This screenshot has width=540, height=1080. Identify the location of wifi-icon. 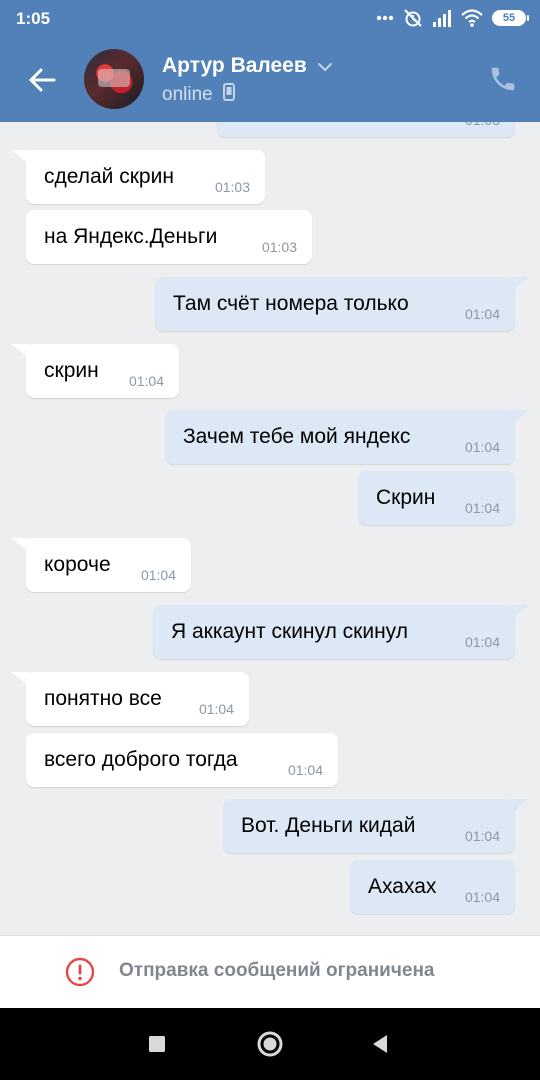
(472, 18).